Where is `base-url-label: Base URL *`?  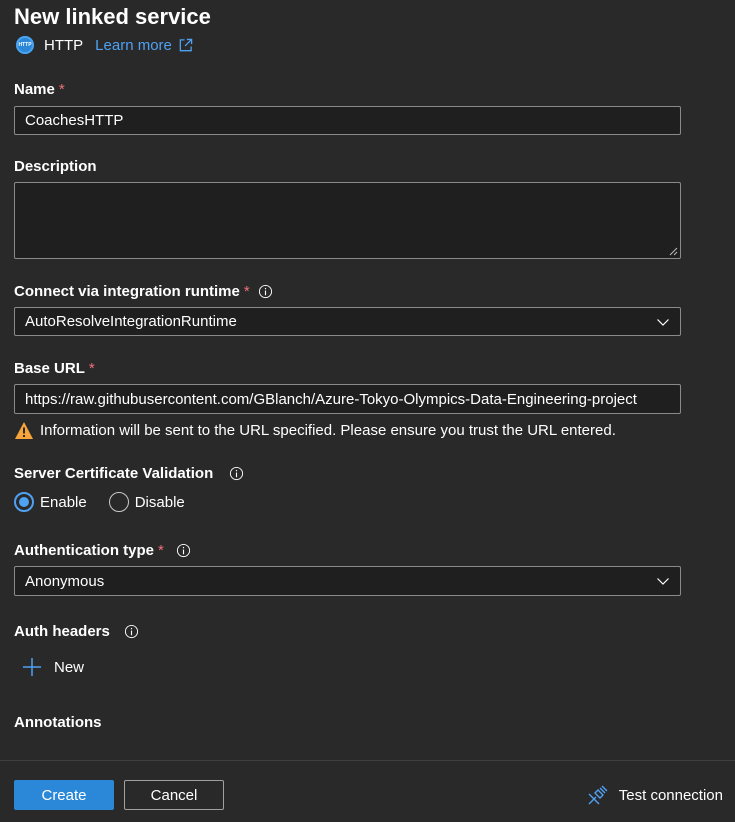
base-url-label: Base URL * is located at coordinates (54, 368).